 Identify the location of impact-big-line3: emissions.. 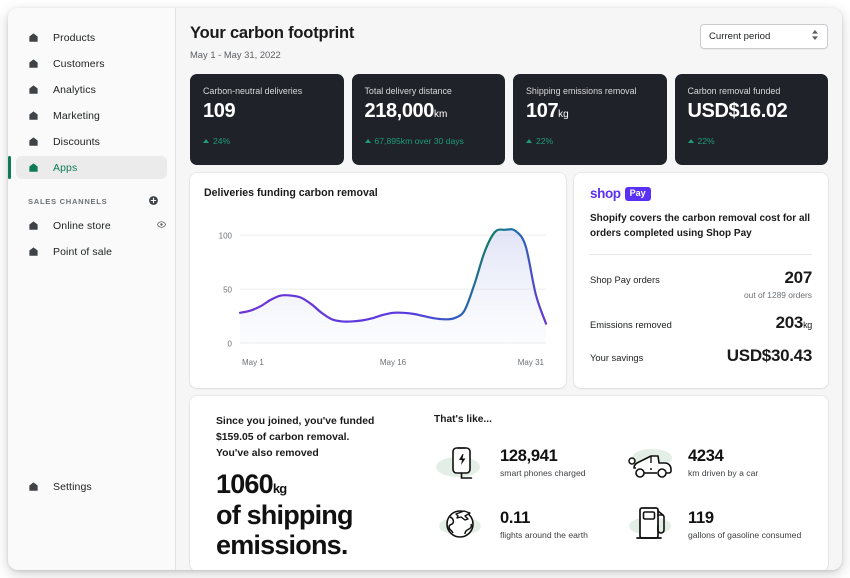
(282, 544).